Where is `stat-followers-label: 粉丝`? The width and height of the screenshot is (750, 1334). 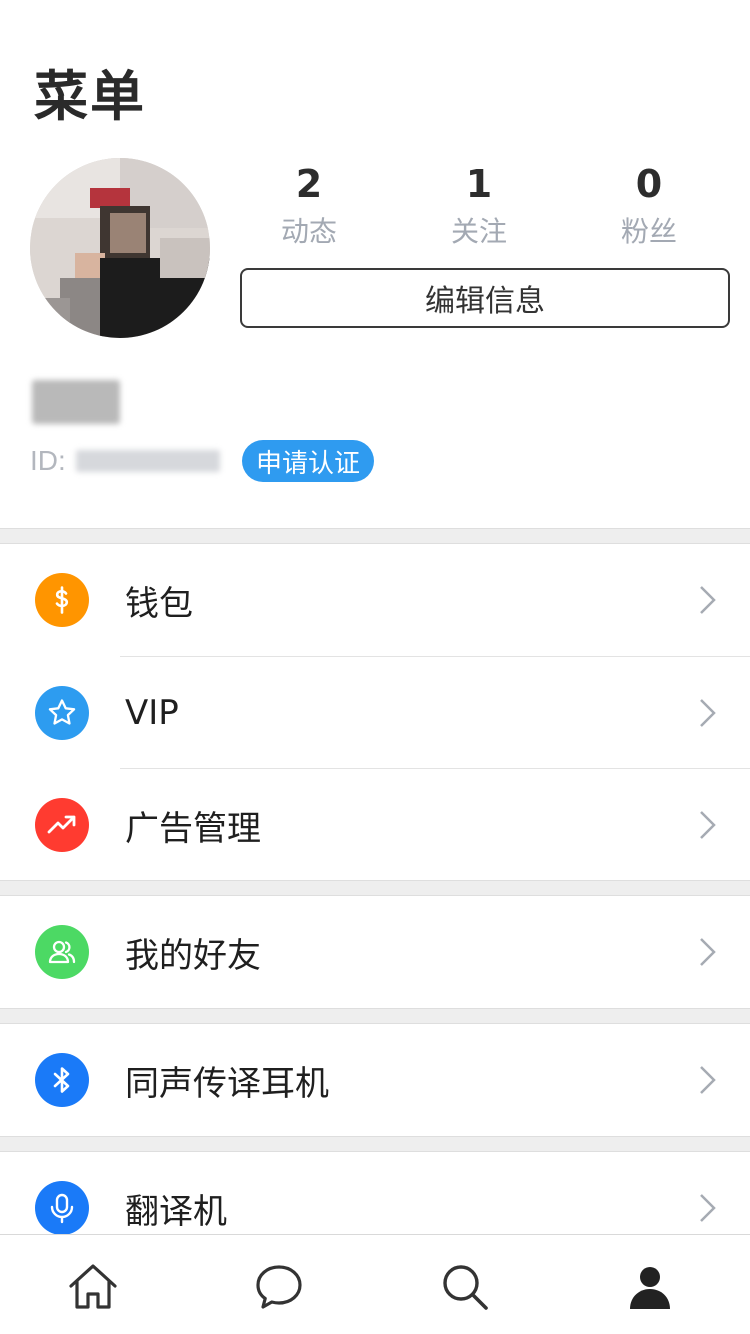
stat-followers-label: 粉丝 is located at coordinates (648, 231).